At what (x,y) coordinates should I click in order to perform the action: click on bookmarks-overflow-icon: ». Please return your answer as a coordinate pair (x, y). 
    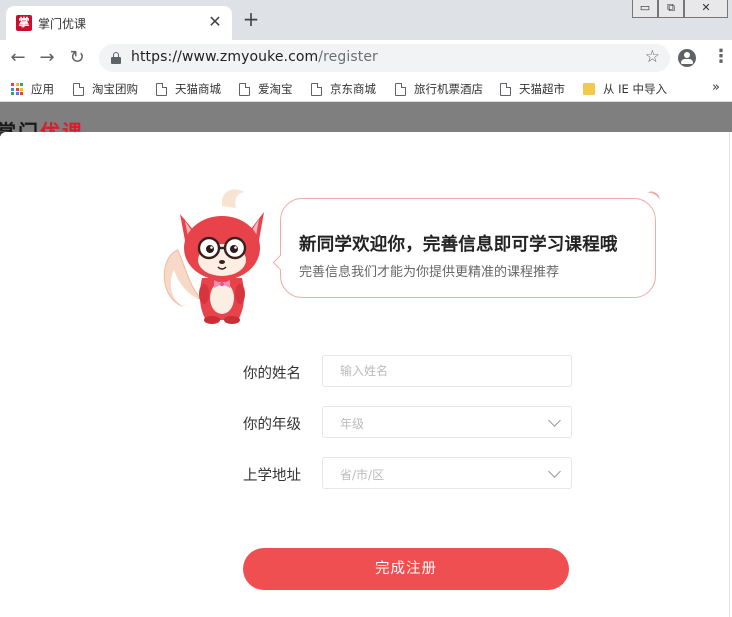
    Looking at the image, I should click on (716, 87).